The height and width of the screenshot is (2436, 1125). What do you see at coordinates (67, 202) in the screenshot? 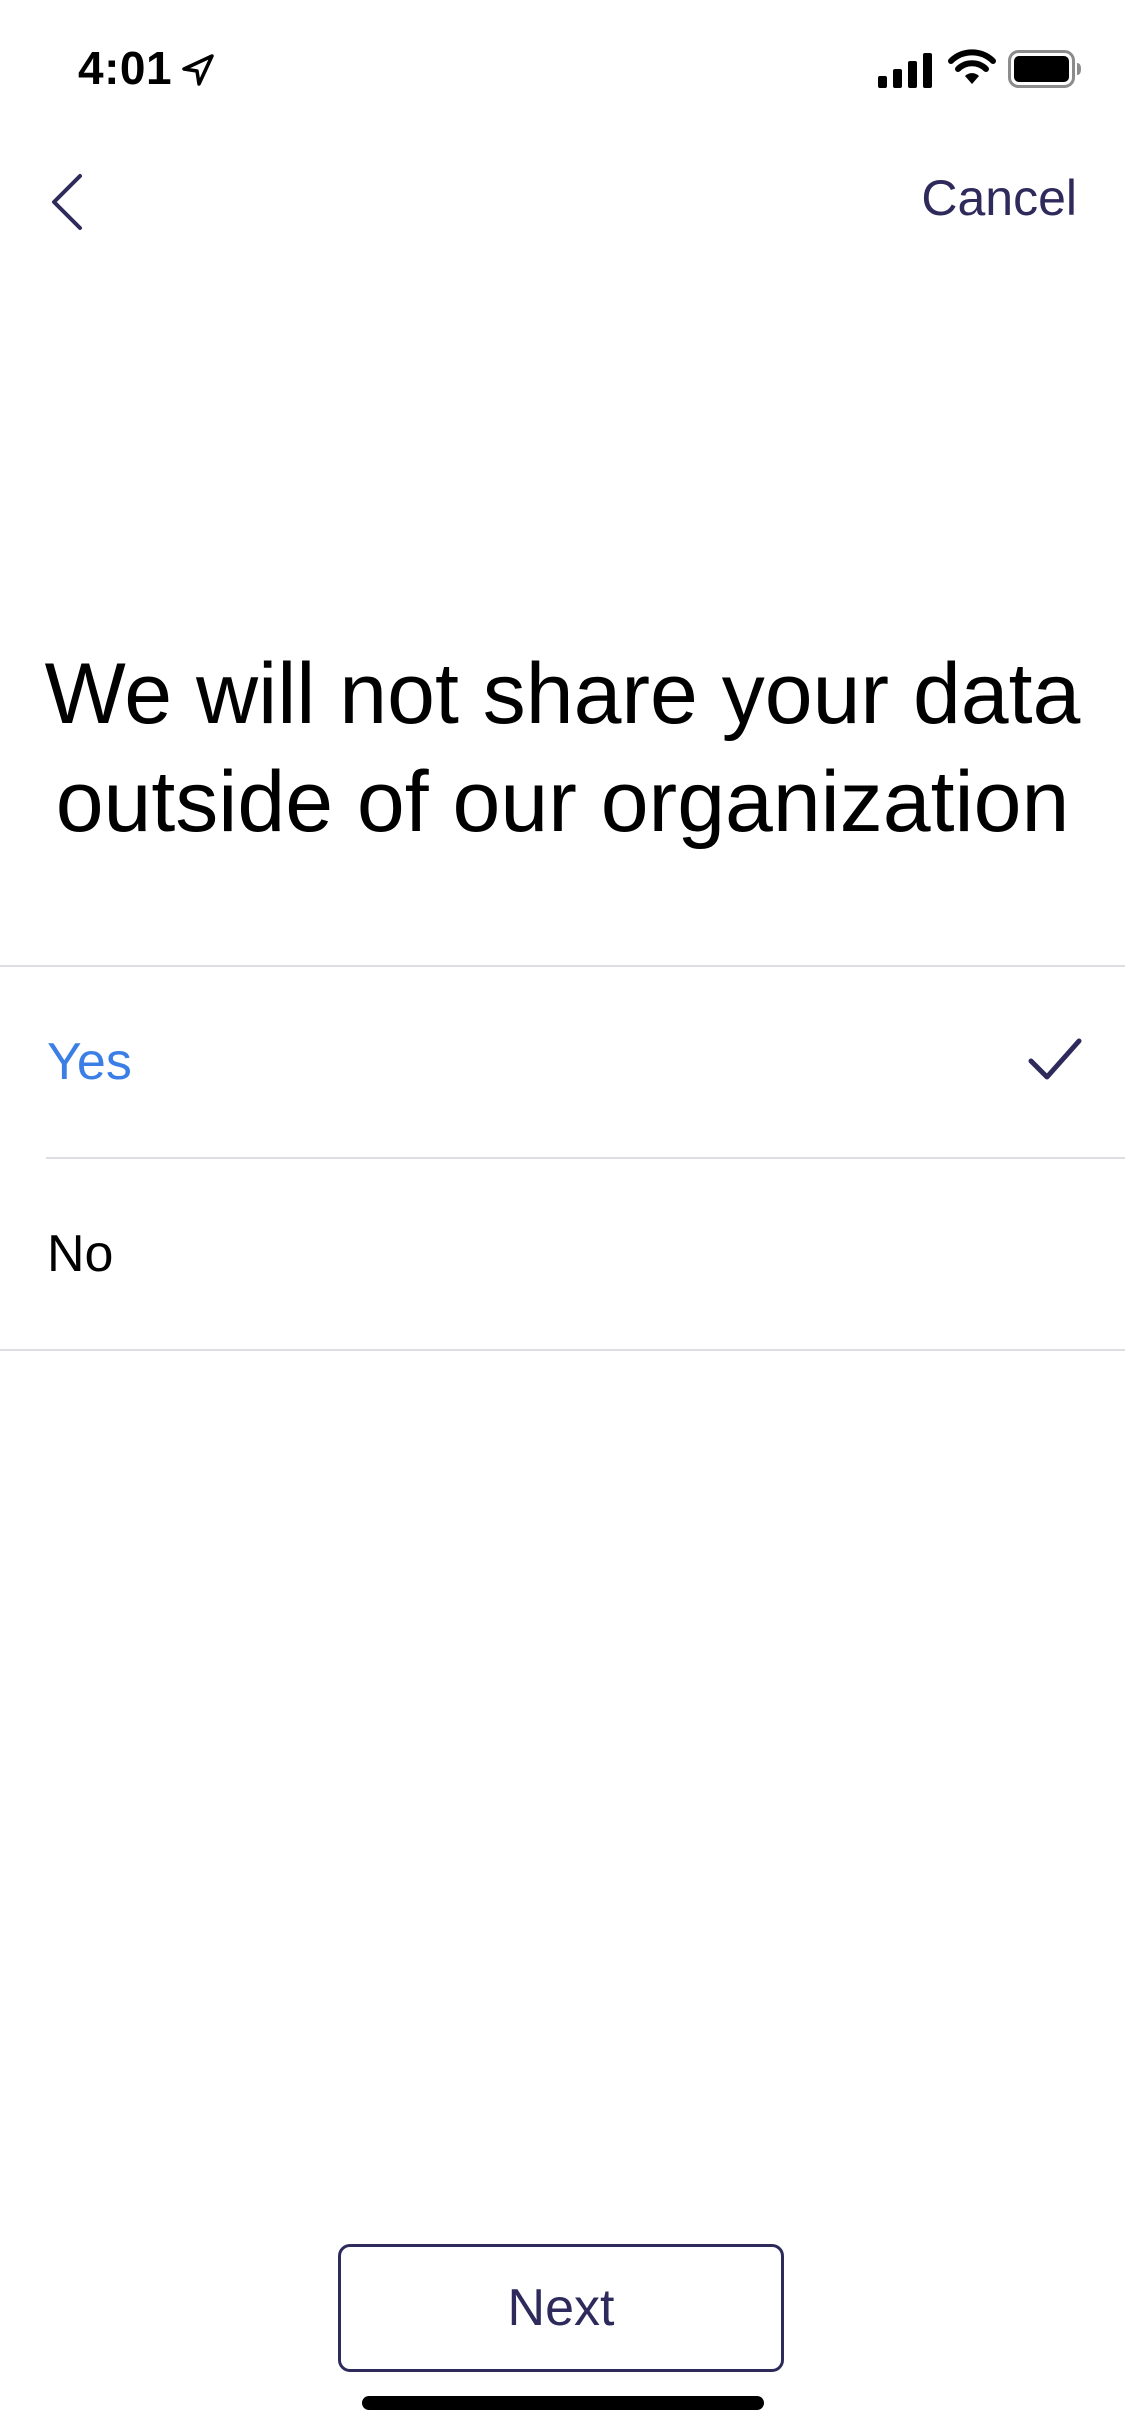
I see `chevron-left-icon` at bounding box center [67, 202].